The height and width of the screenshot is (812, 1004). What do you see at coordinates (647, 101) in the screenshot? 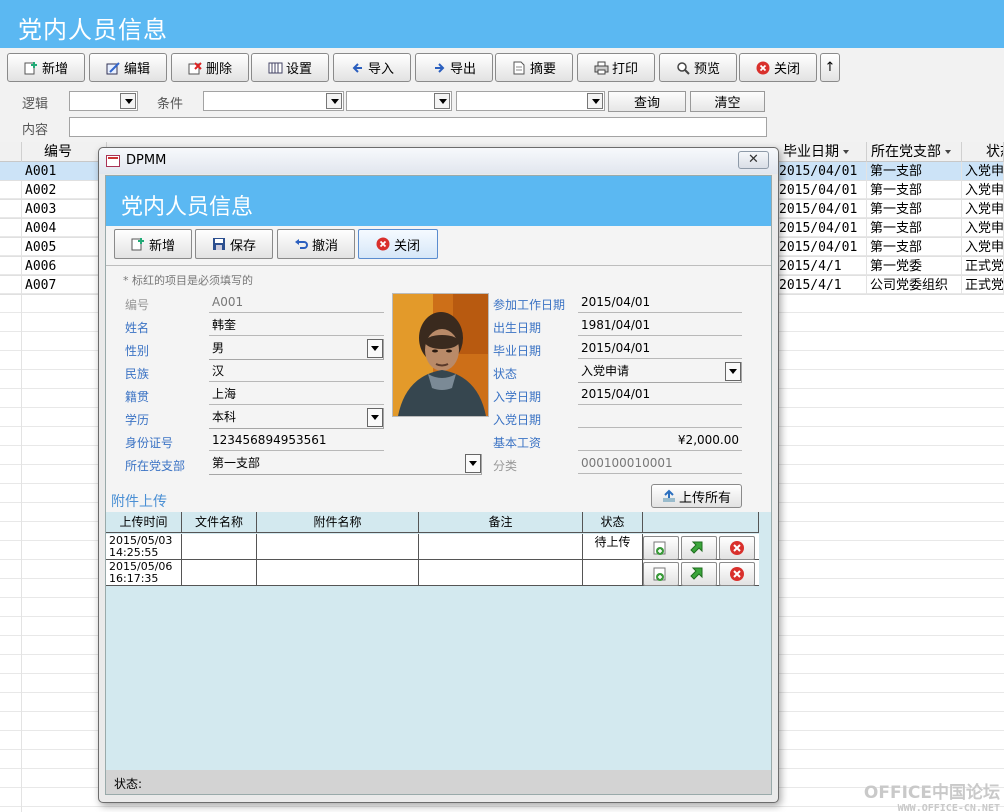
I see `query-button: 查询` at bounding box center [647, 101].